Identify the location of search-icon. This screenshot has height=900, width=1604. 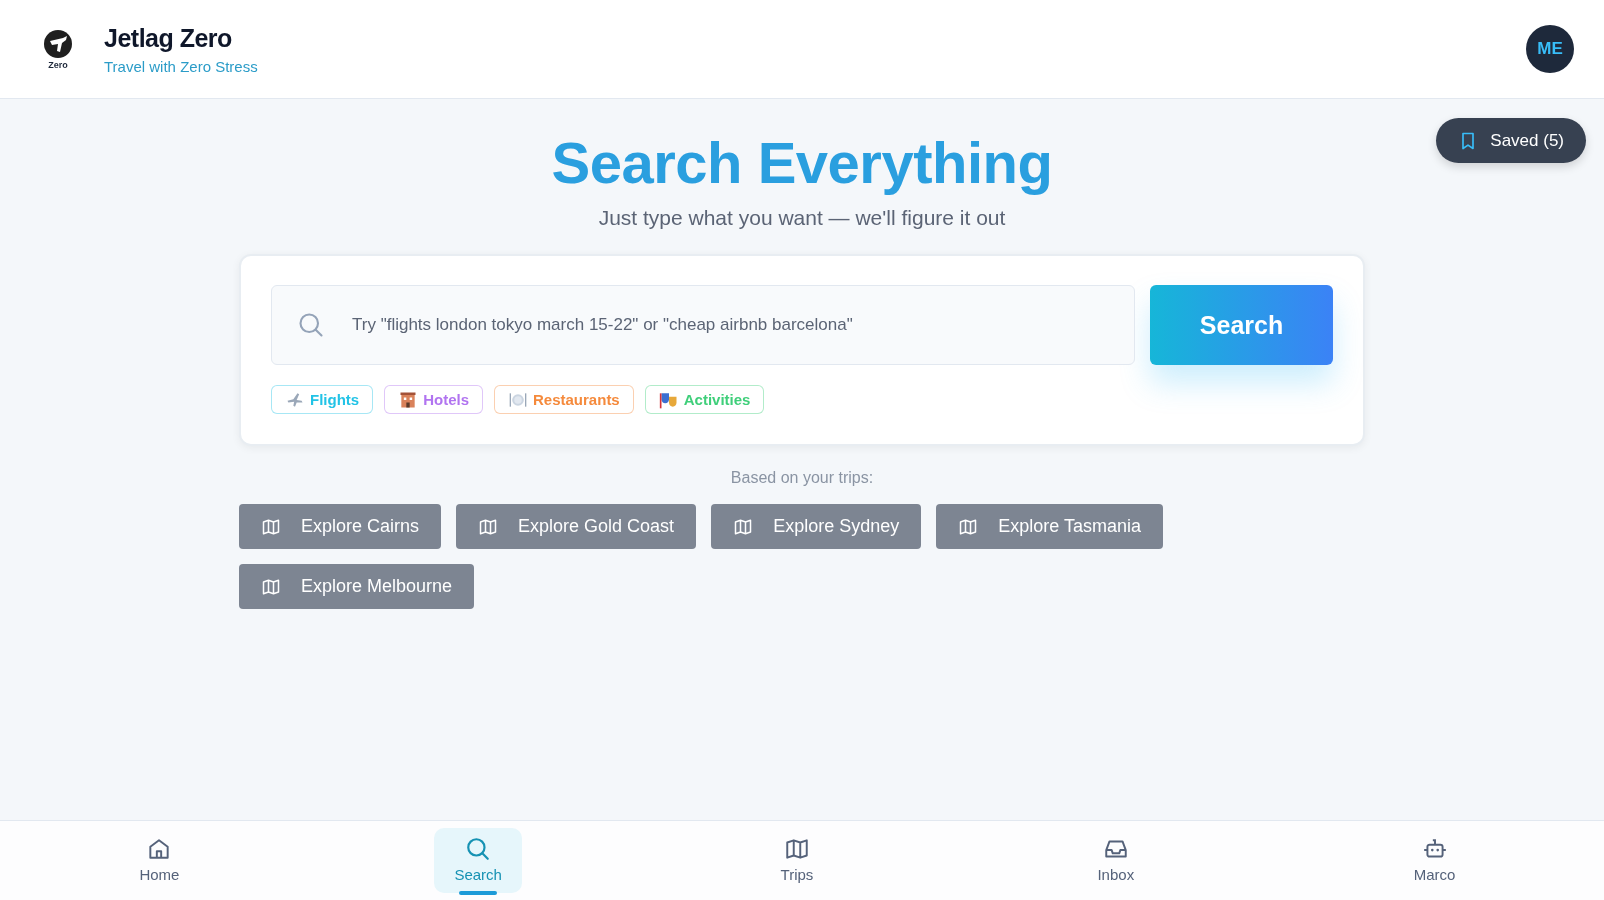
(478, 849).